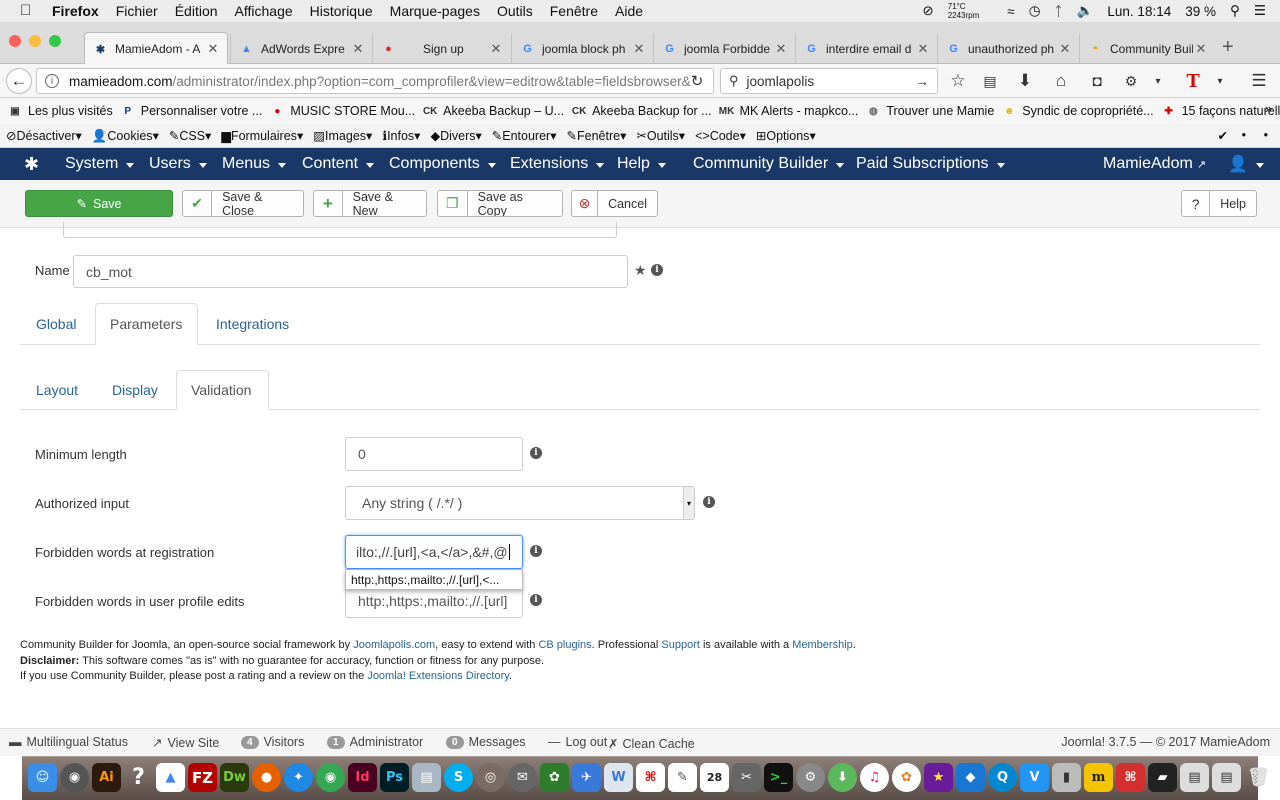 The width and height of the screenshot is (1280, 800). I want to click on cancel-button: ⊗ Cancel, so click(614, 203).